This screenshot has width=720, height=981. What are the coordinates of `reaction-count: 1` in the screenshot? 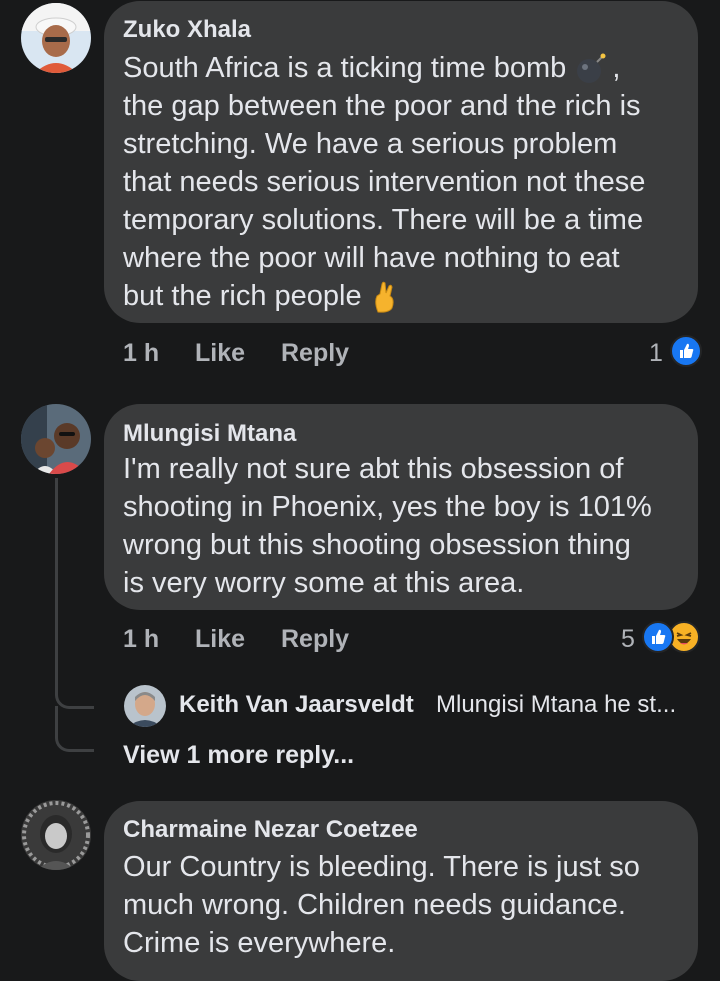 It's located at (656, 353).